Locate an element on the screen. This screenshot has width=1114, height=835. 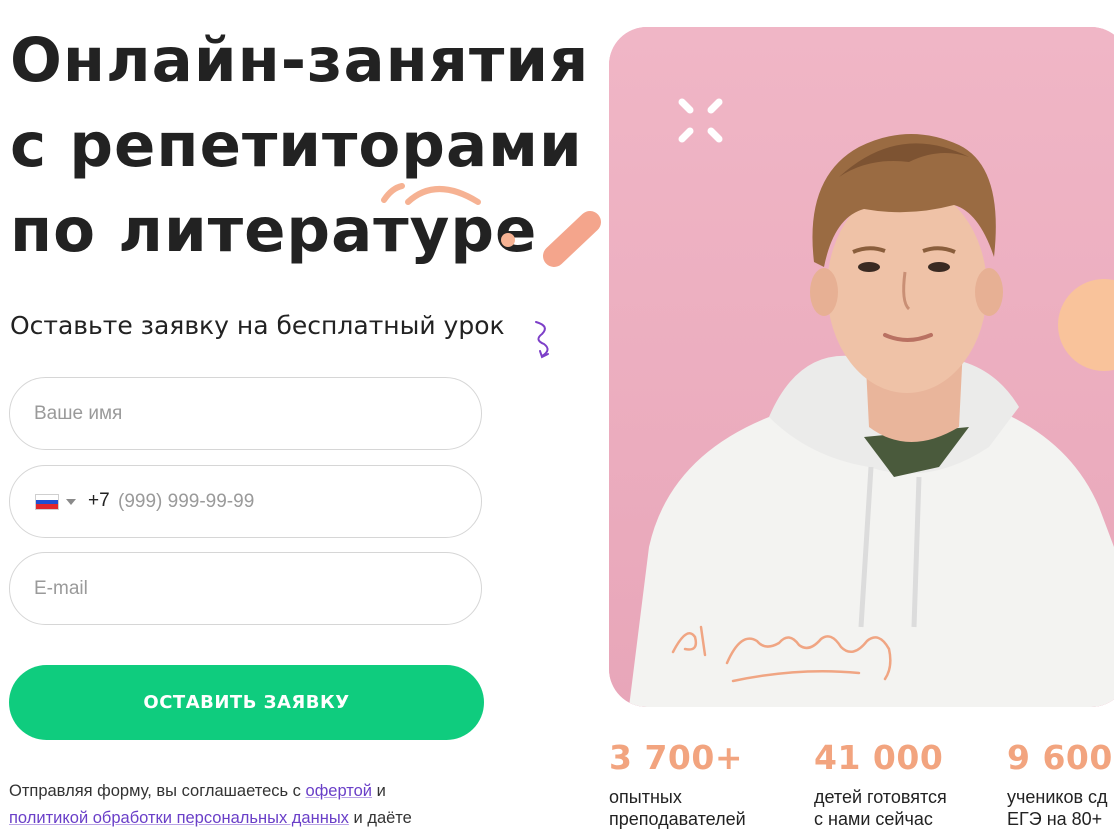
phone-country-code: +7 is located at coordinates (99, 500).